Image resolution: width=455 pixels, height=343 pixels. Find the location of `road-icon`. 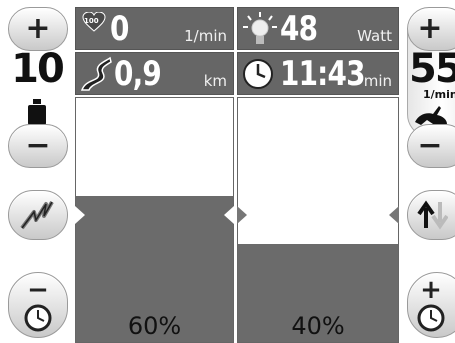

road-icon is located at coordinates (96, 74).